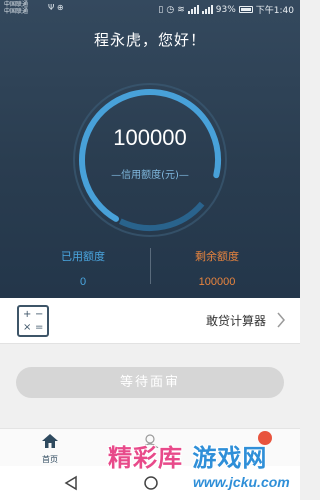 The height and width of the screenshot is (500, 320). I want to click on carrier-1: 中国联通, so click(16, 4).